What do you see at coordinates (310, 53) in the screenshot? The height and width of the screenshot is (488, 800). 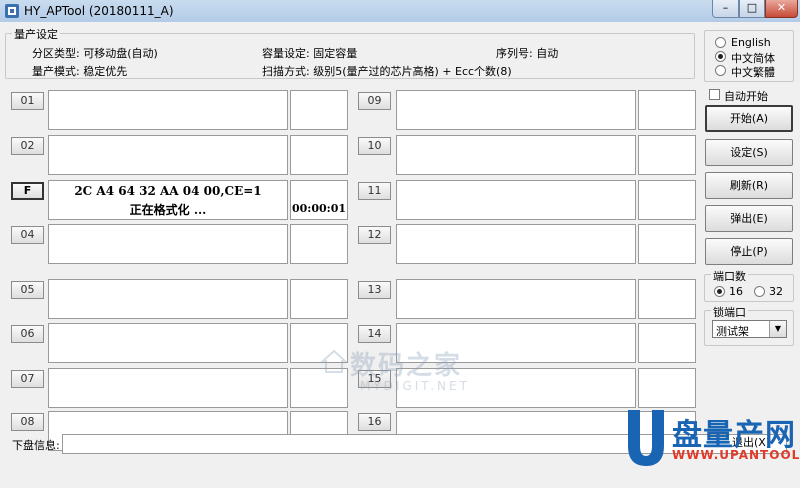 I see `capacity-label: 容量设定: 固定容量` at bounding box center [310, 53].